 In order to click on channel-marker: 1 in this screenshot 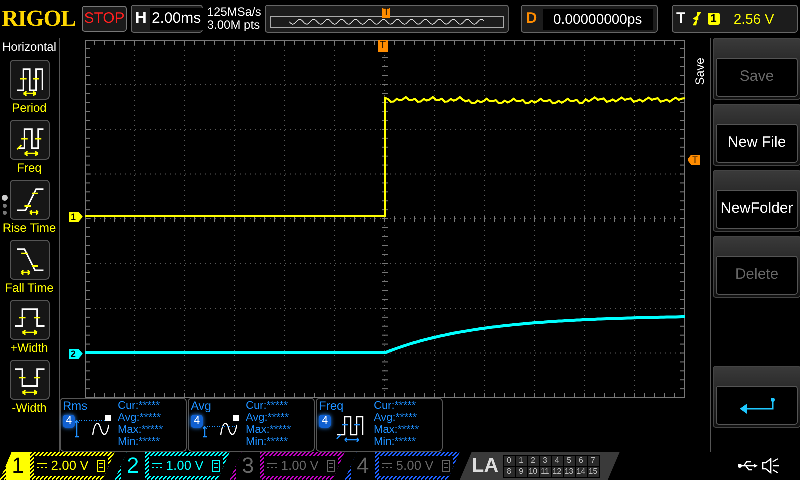, I will do `click(76, 217)`.